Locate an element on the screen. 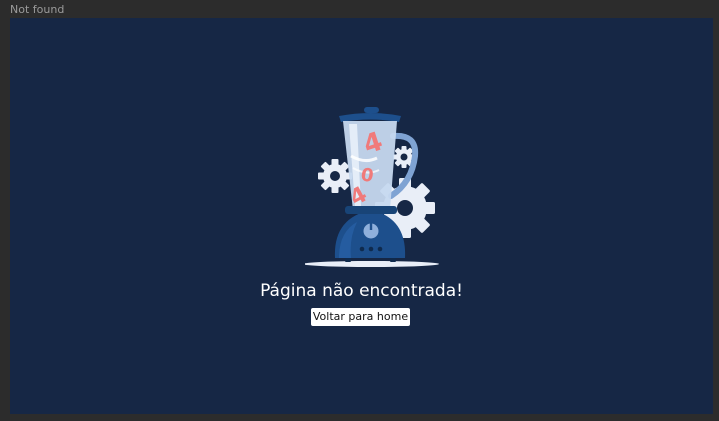 This screenshot has height=421, width=719. back-to-home-button: Voltar para home is located at coordinates (360, 317).